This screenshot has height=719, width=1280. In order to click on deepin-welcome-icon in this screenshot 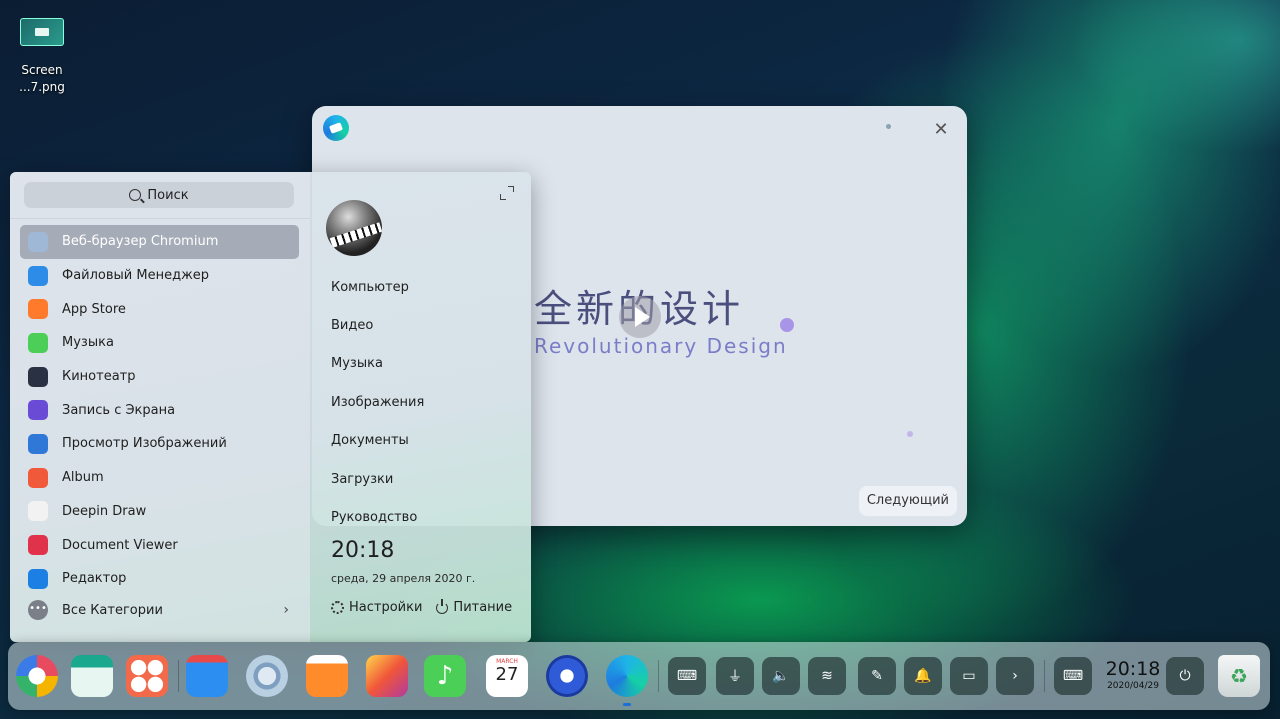, I will do `click(627, 680)`.